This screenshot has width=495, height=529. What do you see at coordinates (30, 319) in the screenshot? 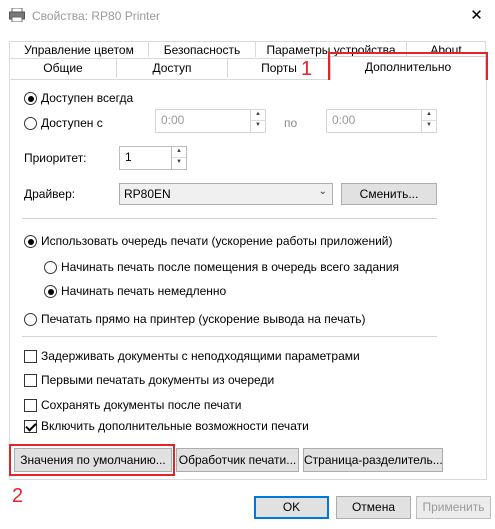
I see `print-direct-radio` at bounding box center [30, 319].